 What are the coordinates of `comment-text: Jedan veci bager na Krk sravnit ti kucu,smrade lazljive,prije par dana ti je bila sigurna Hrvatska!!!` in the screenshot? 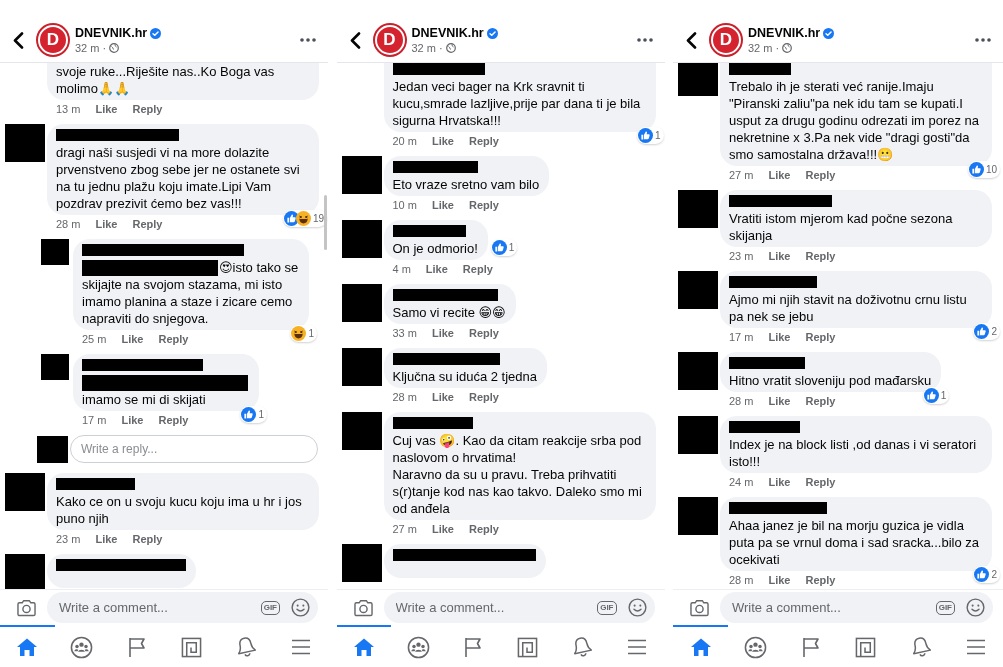 It's located at (517, 103).